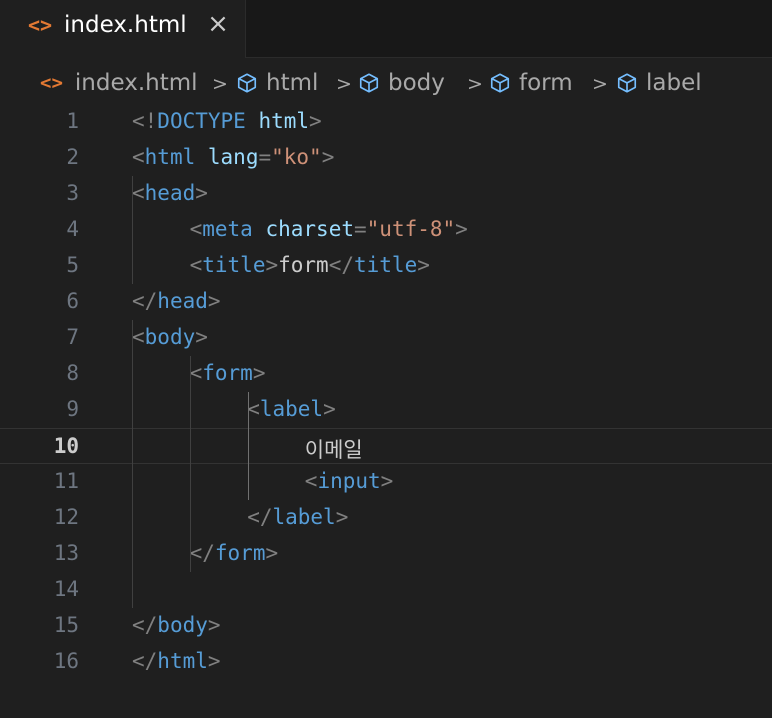 The height and width of the screenshot is (718, 772). What do you see at coordinates (170, 337) in the screenshot?
I see `code-text: <body>` at bounding box center [170, 337].